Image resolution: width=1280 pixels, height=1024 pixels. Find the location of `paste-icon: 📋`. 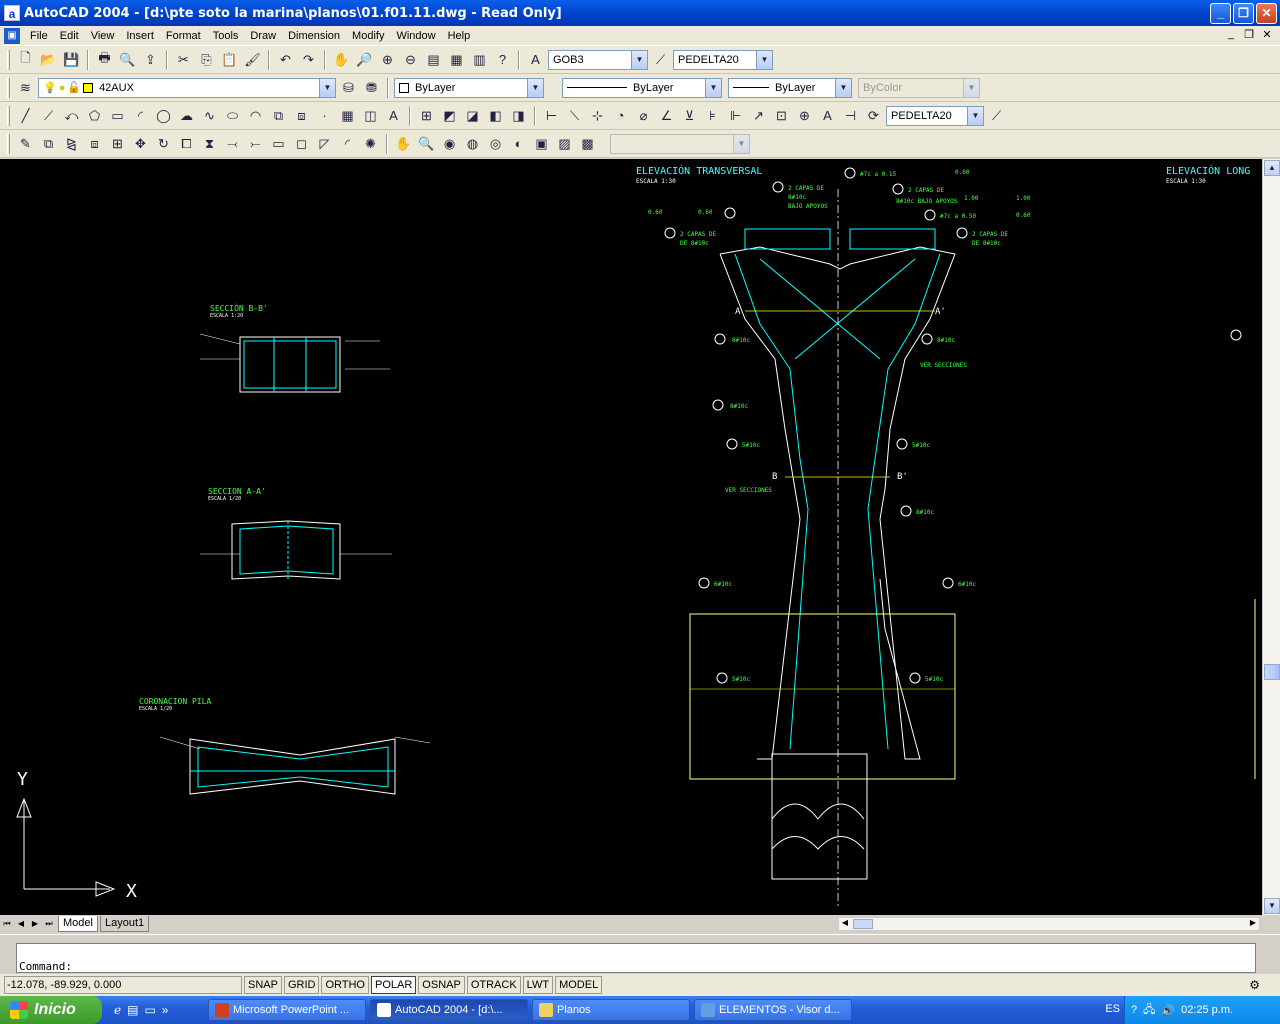

paste-icon: 📋 is located at coordinates (229, 59).